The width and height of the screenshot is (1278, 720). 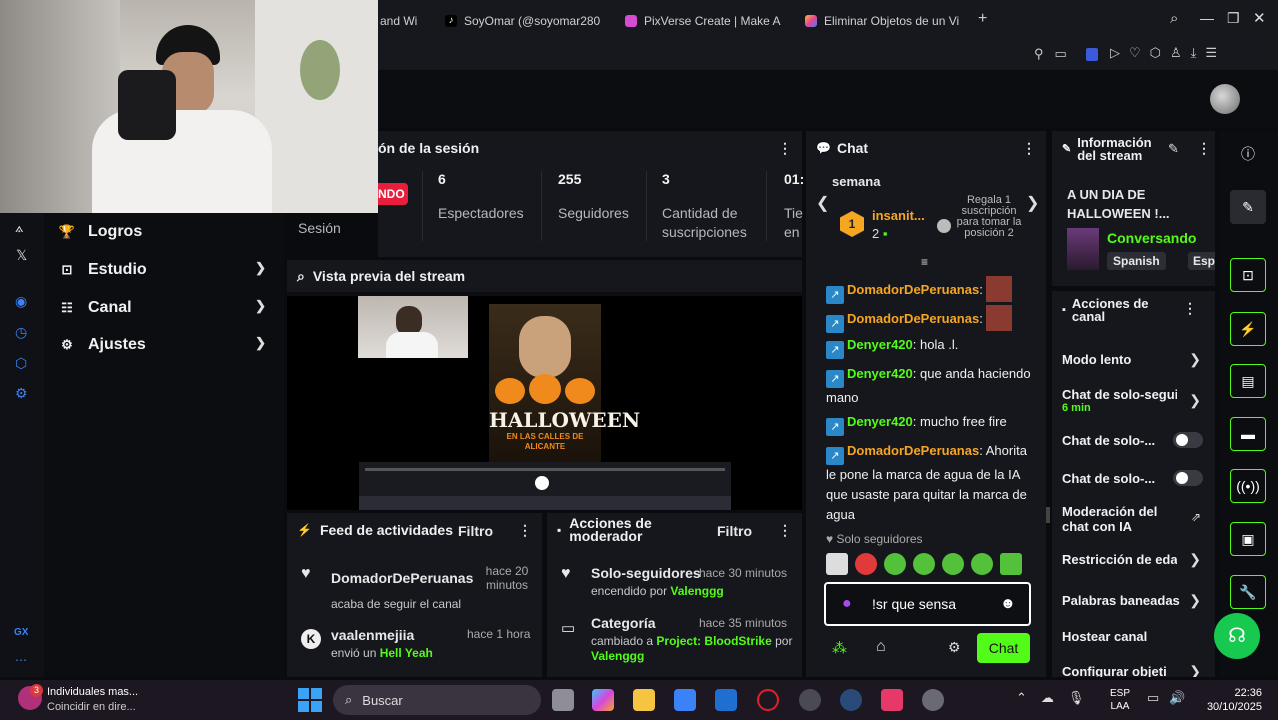 I want to click on opera-gx-icon, so click(x=768, y=700).